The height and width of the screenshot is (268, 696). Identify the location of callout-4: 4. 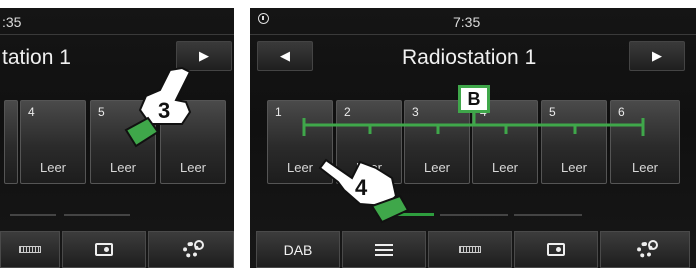
(361, 187).